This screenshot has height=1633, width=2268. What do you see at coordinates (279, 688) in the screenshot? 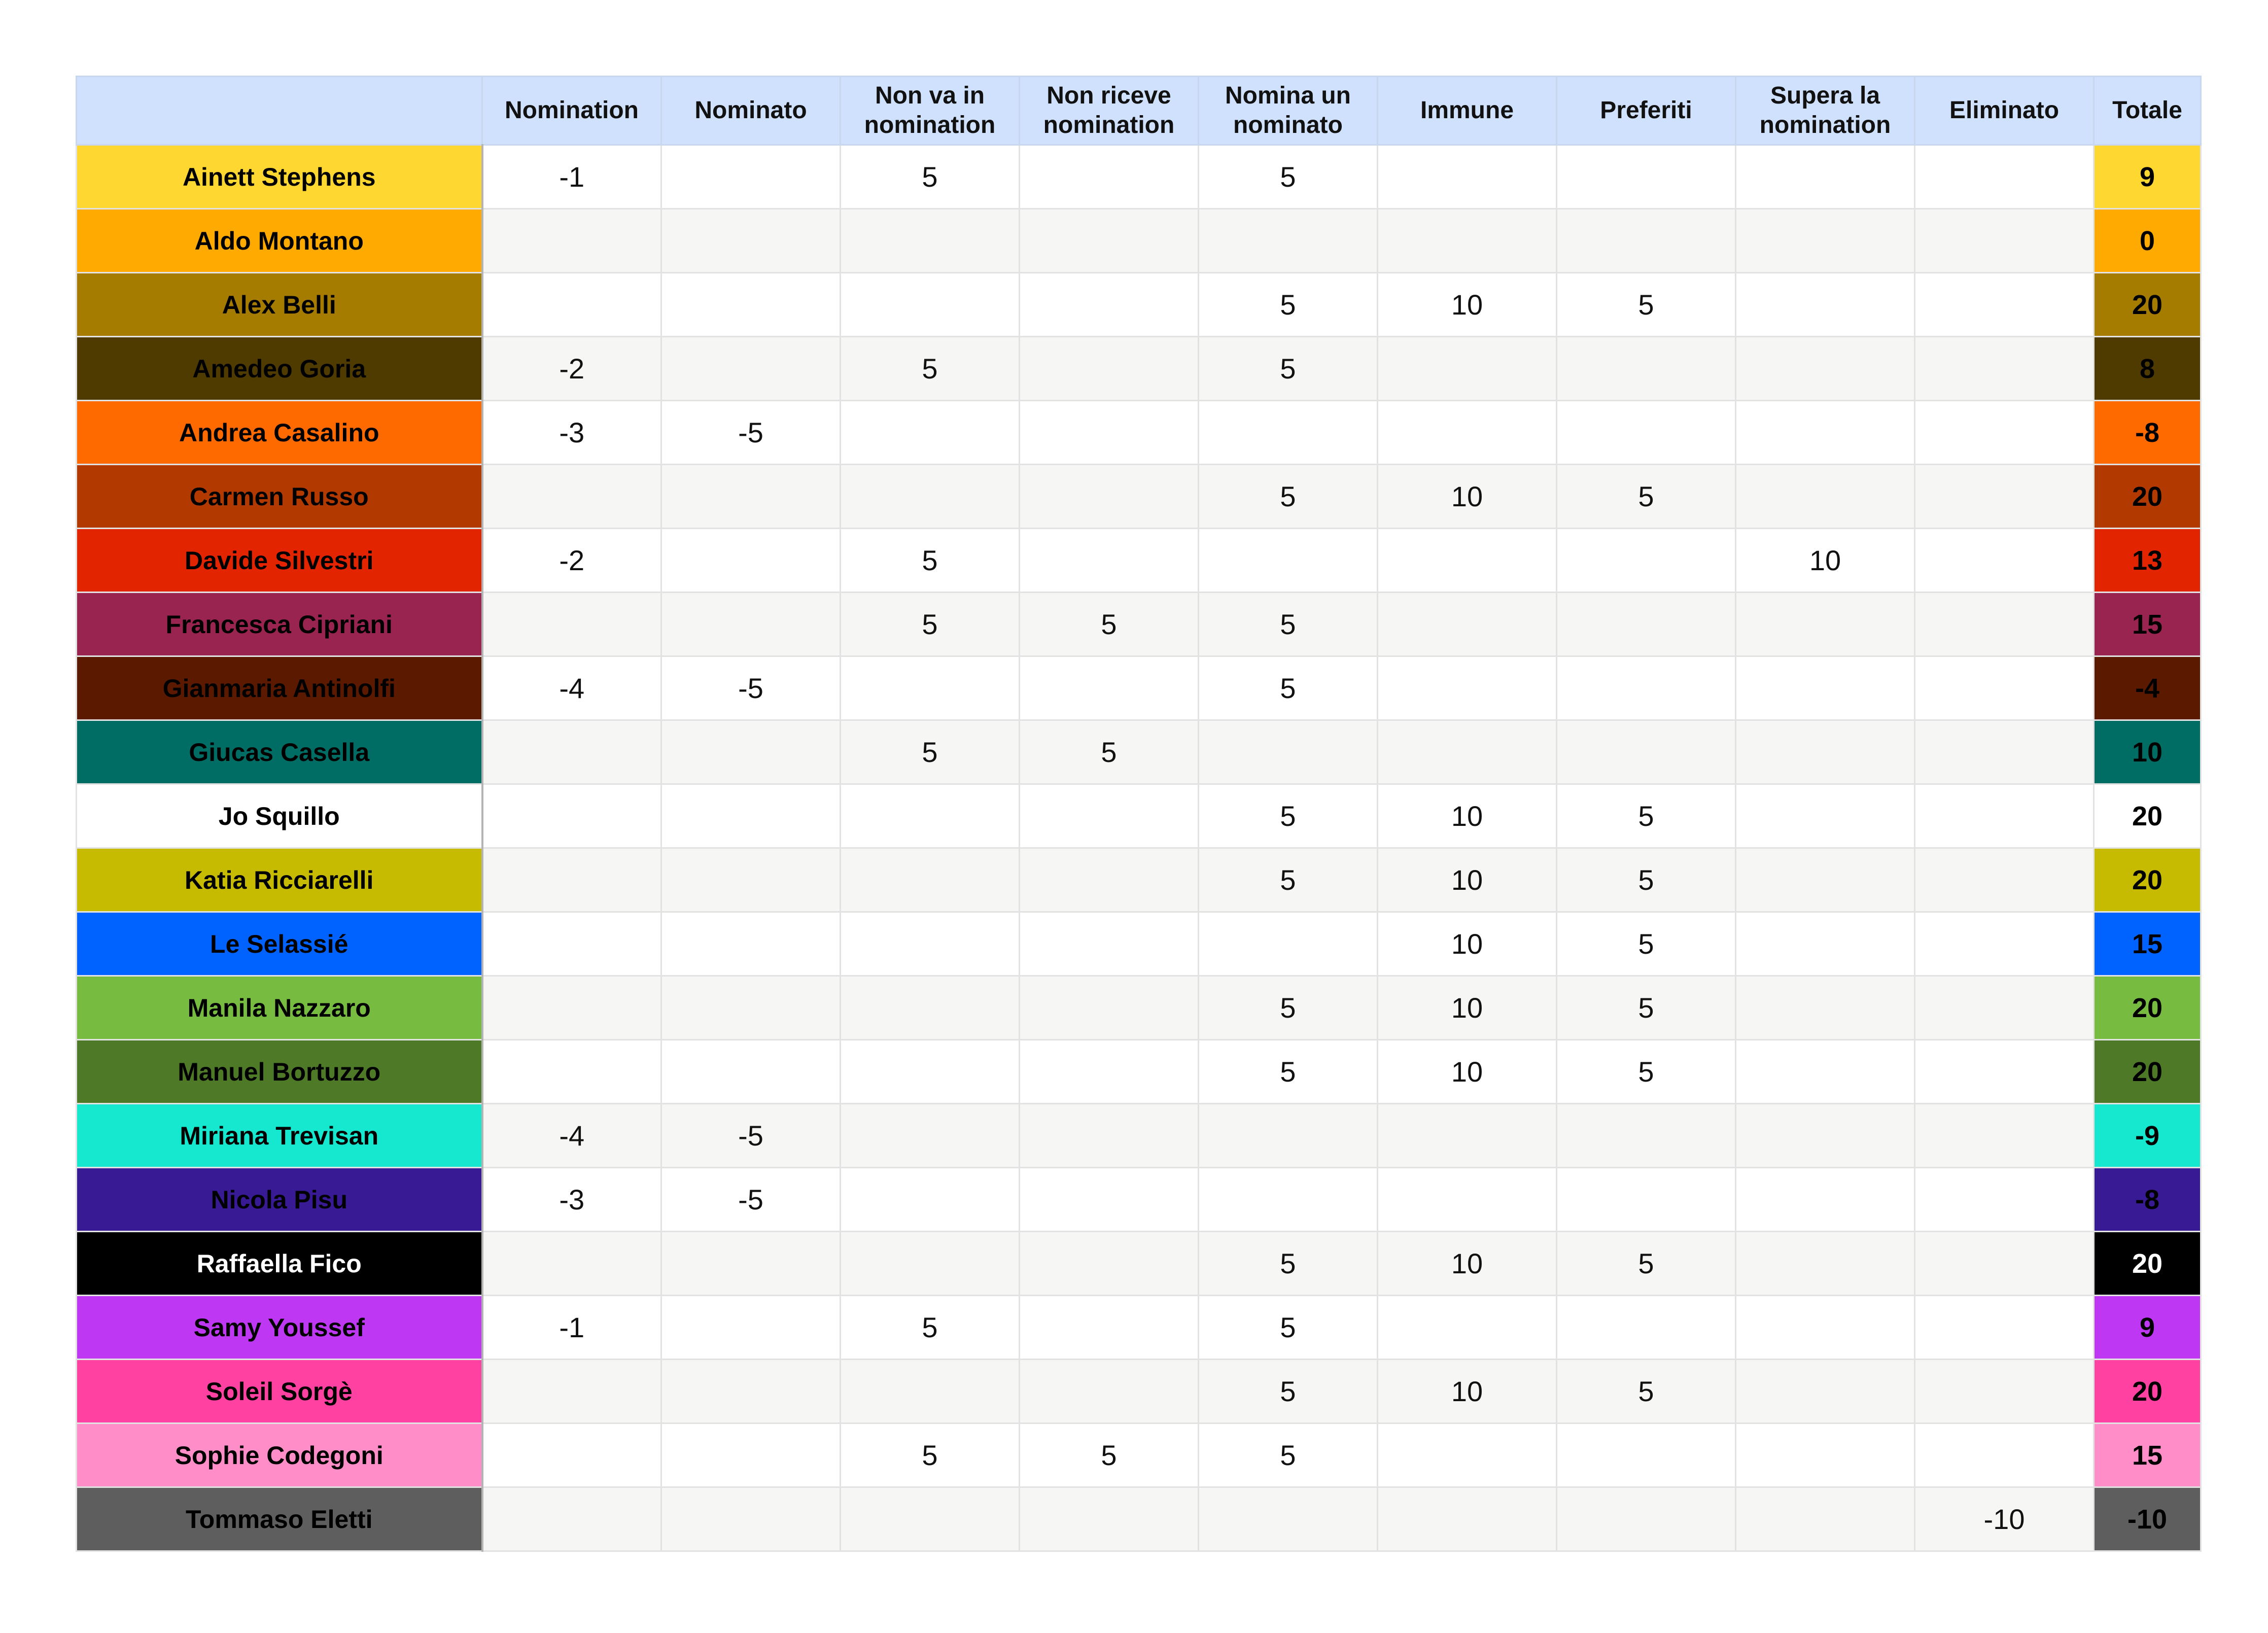
I see `contestant-name-cell: Gianmaria Antinolfi` at bounding box center [279, 688].